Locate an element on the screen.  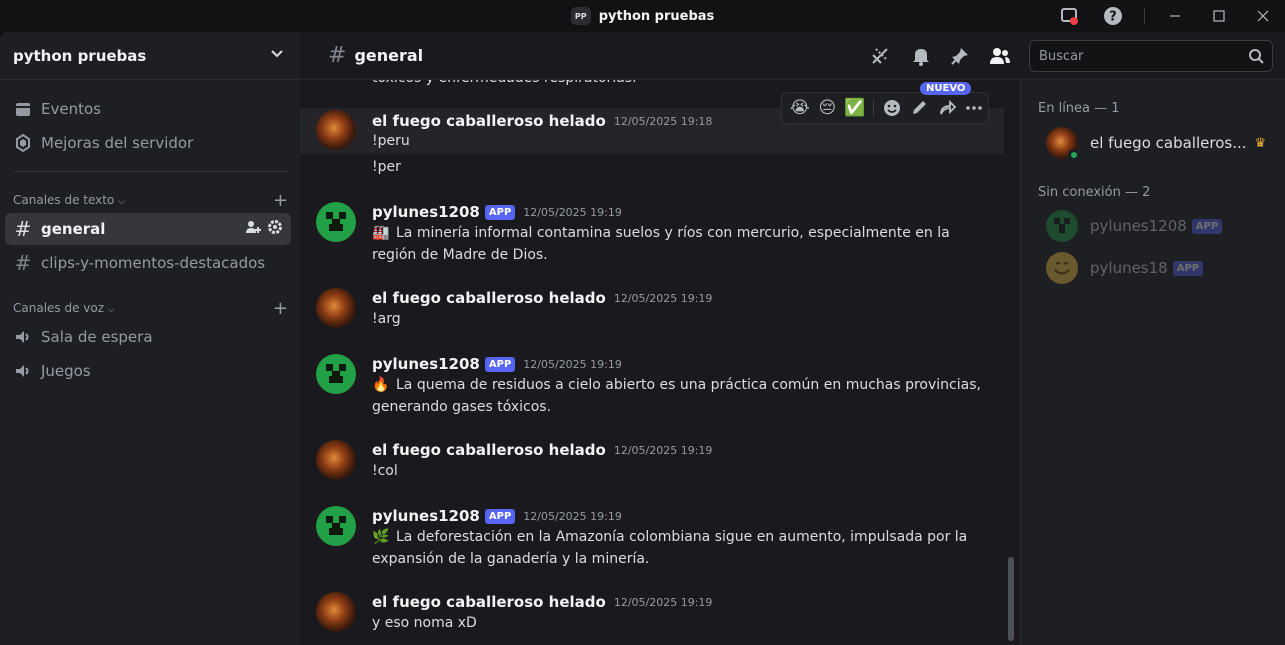
fire-emoji: 🔥 is located at coordinates (381, 385).